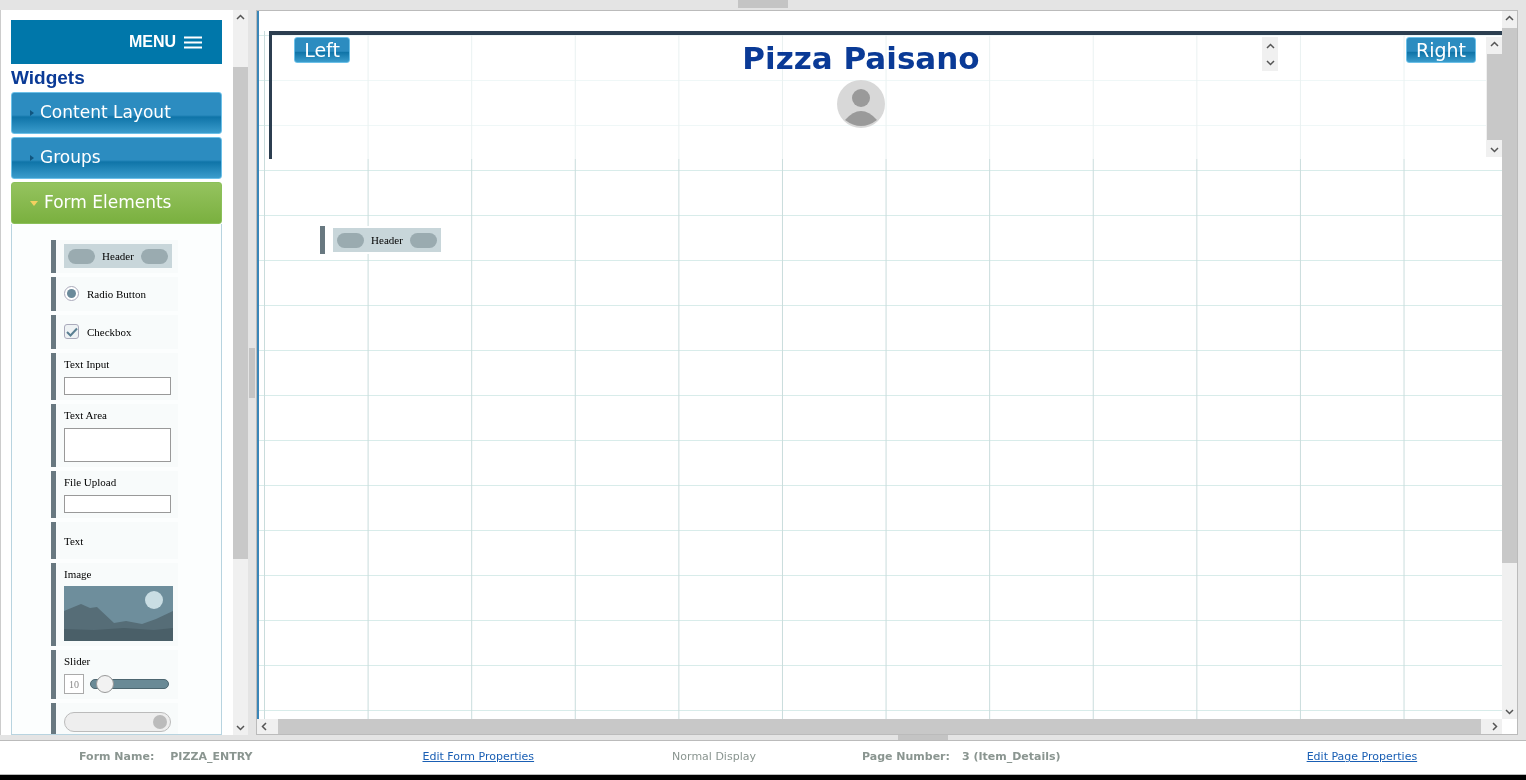 The height and width of the screenshot is (780, 1526). I want to click on widget-label: File Upload, so click(91, 482).